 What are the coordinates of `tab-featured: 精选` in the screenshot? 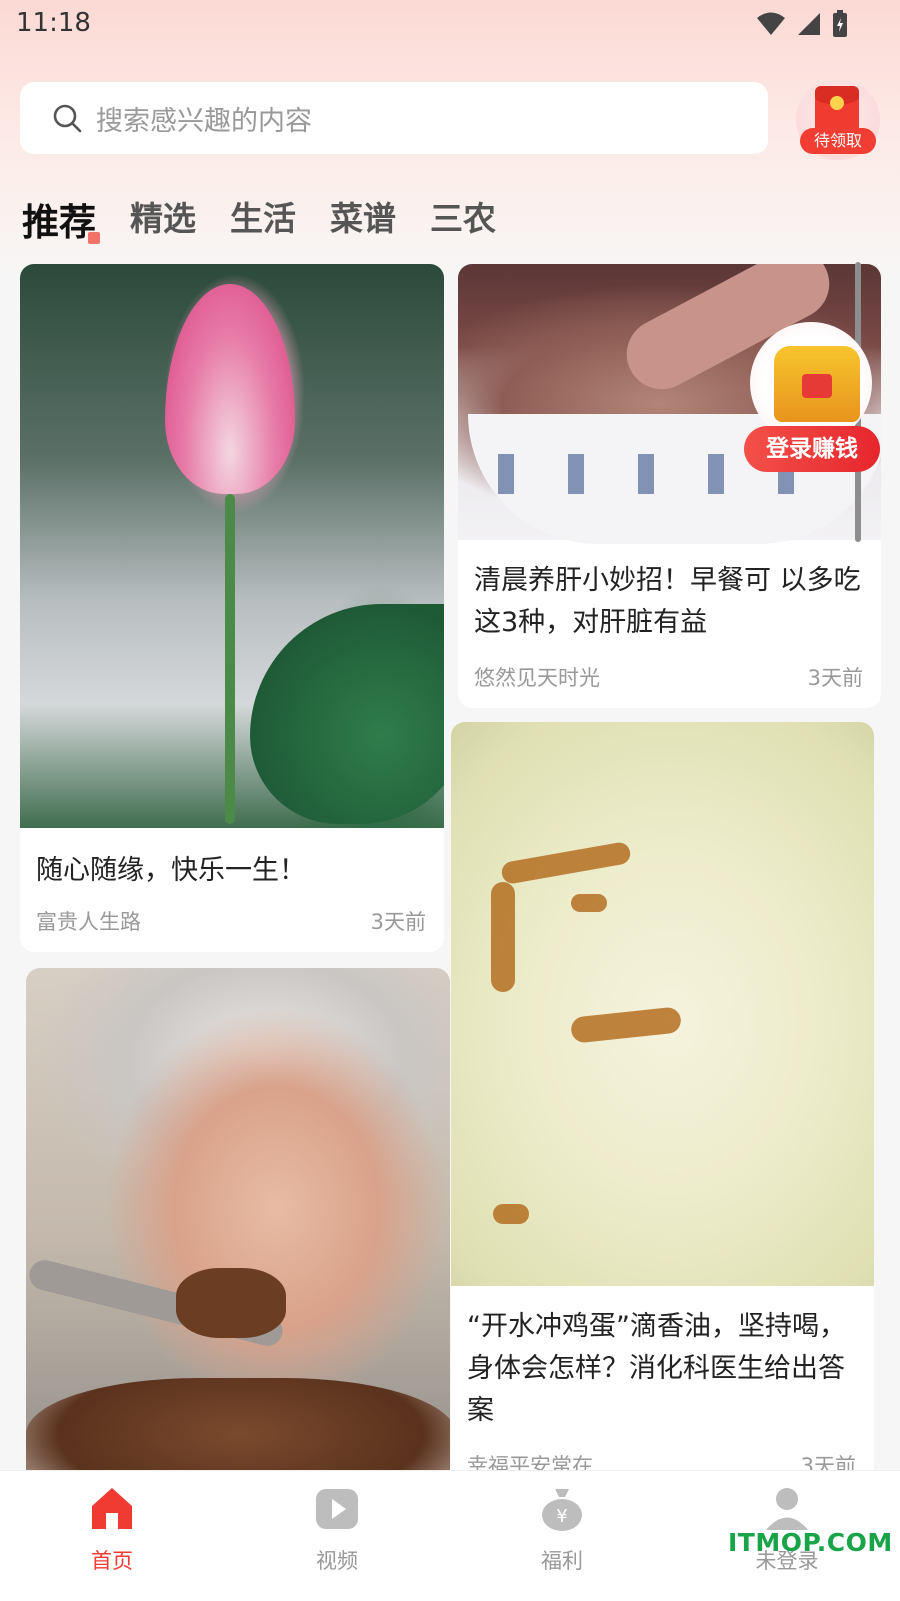 It's located at (163, 219).